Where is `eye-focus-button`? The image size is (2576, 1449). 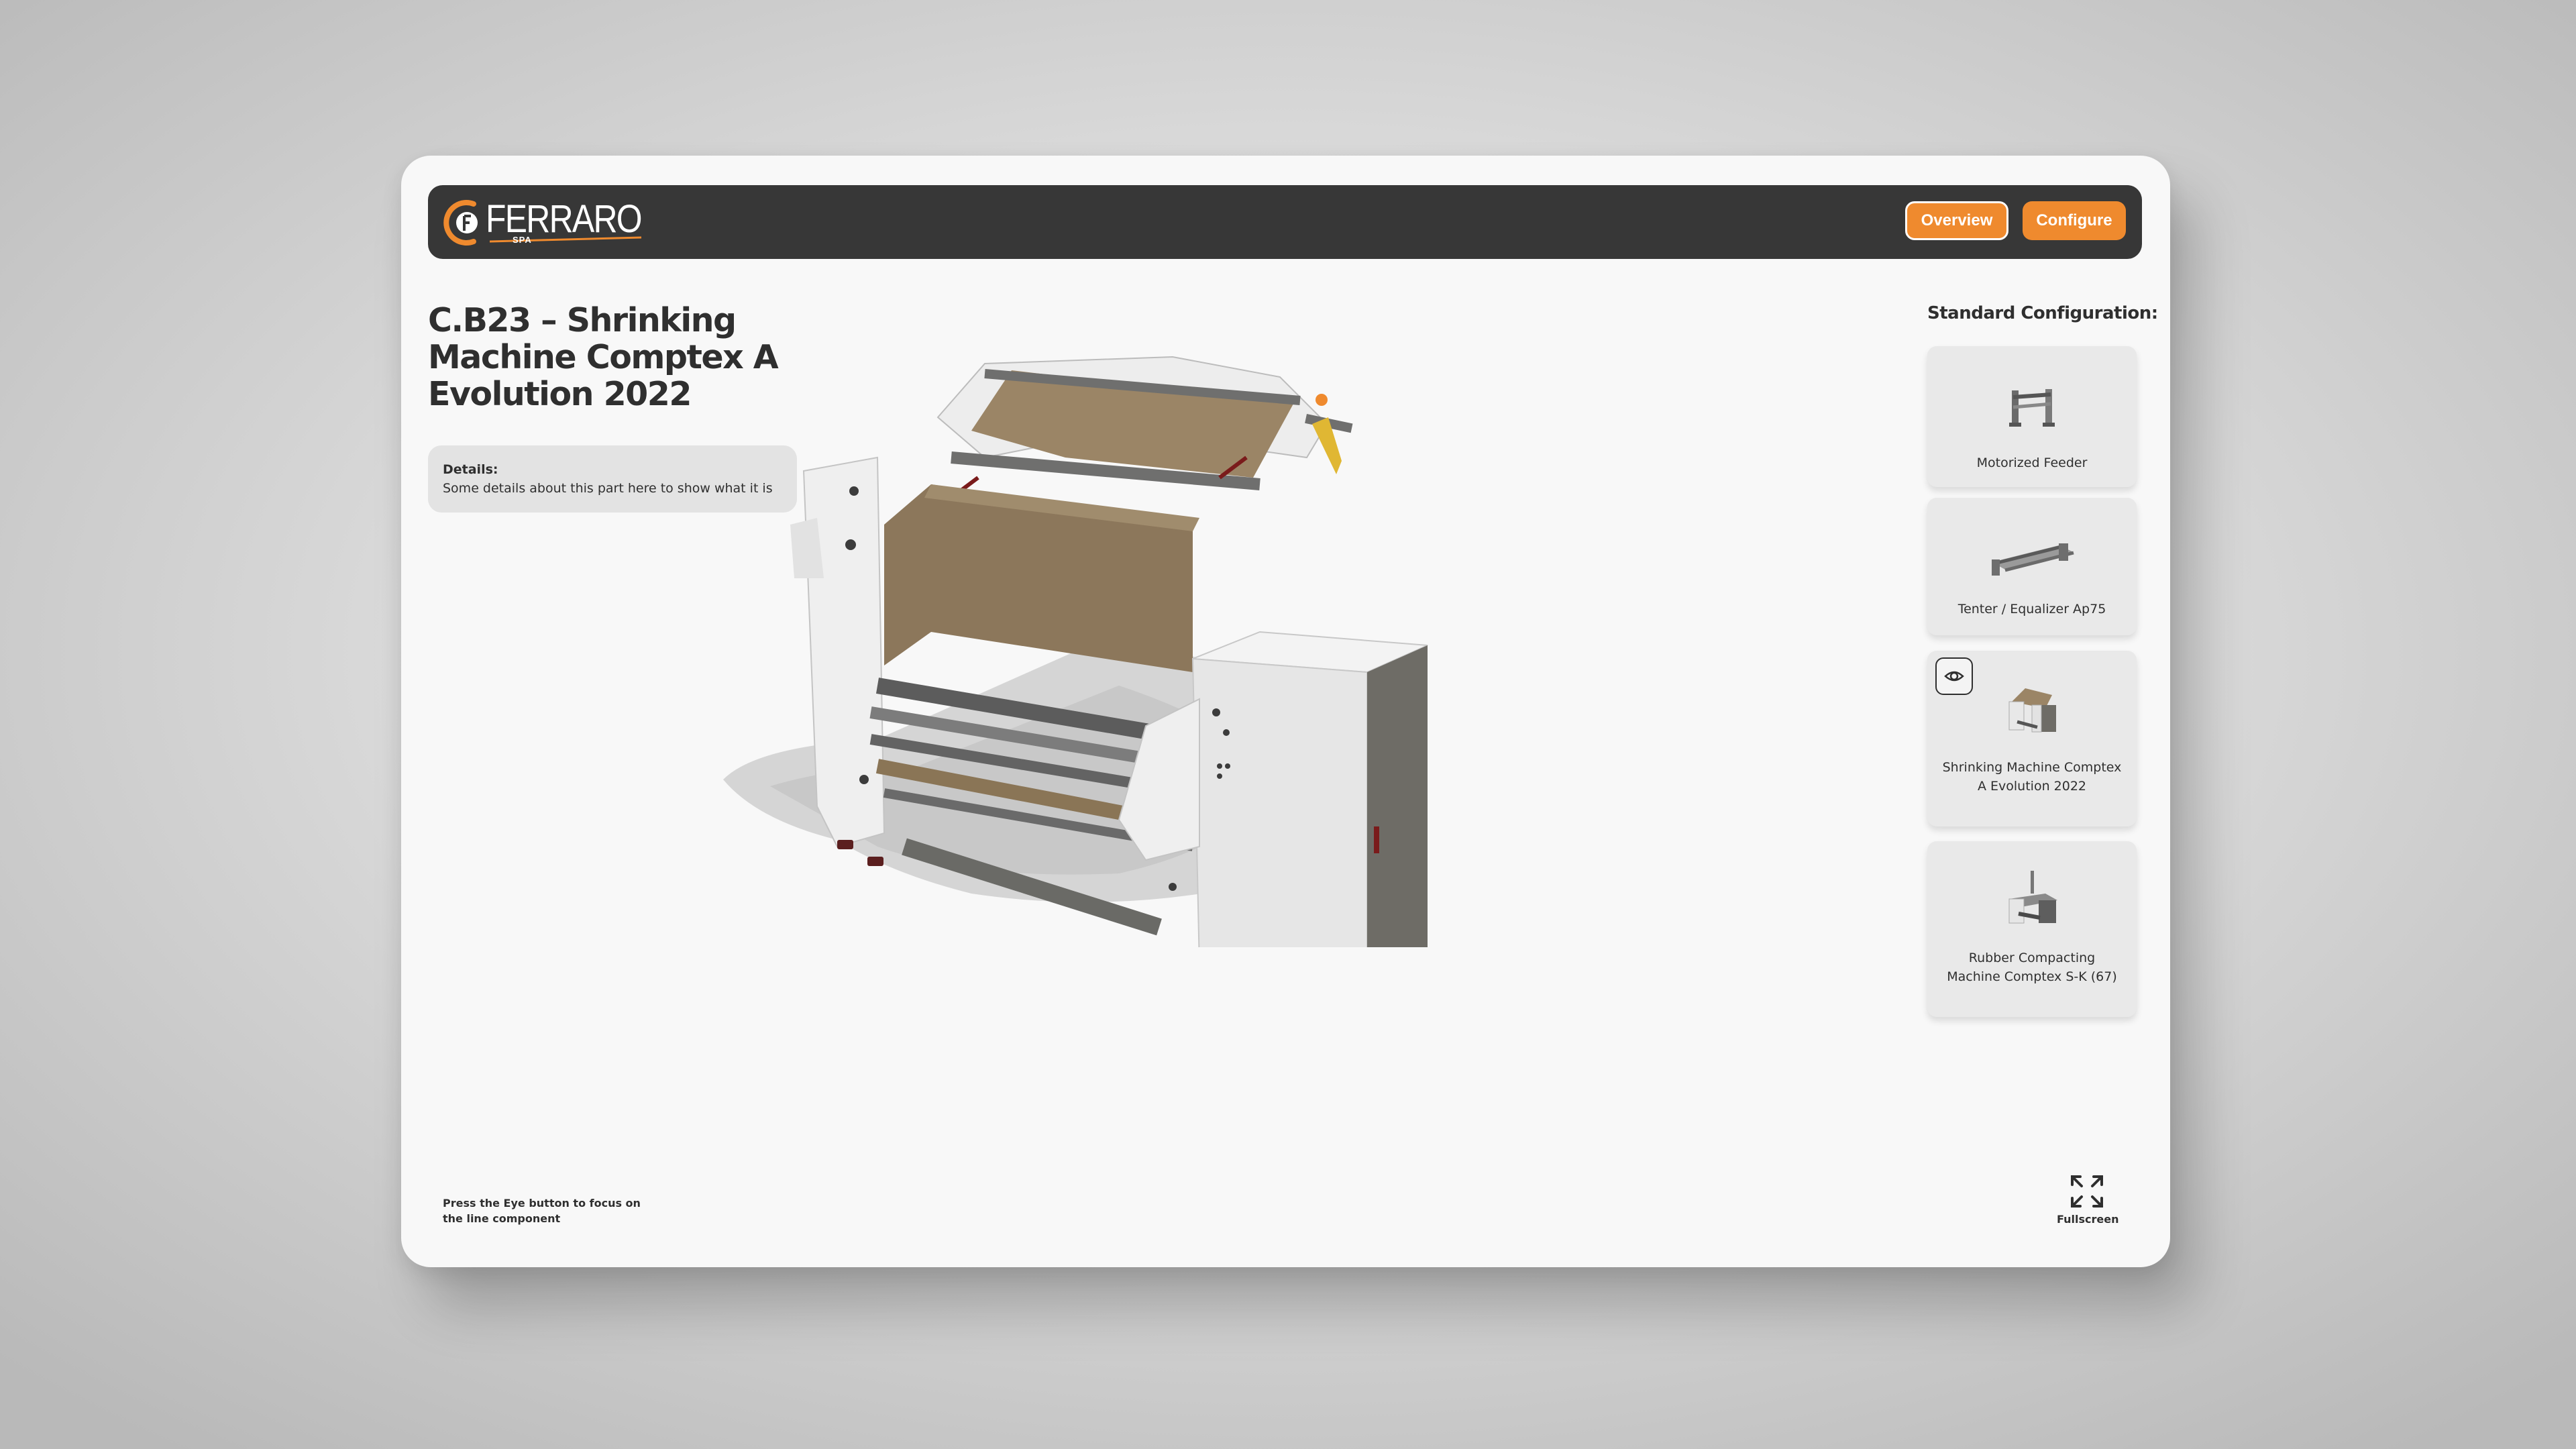 eye-focus-button is located at coordinates (1954, 676).